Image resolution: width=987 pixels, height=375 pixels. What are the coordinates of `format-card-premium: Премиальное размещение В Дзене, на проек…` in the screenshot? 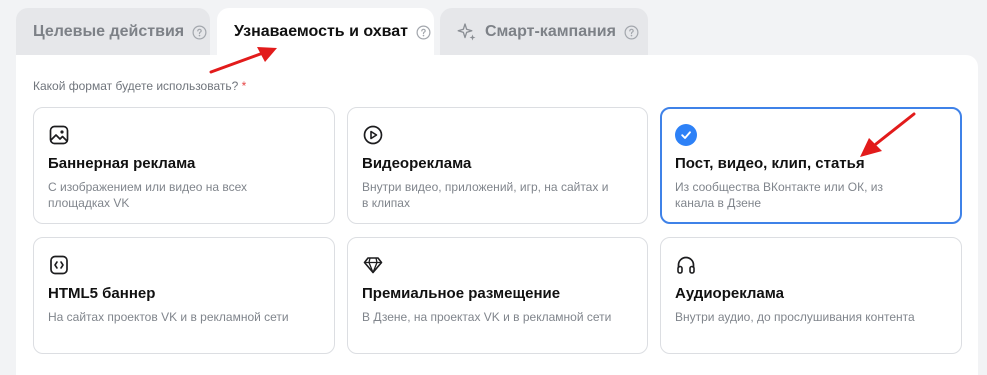 It's located at (497, 295).